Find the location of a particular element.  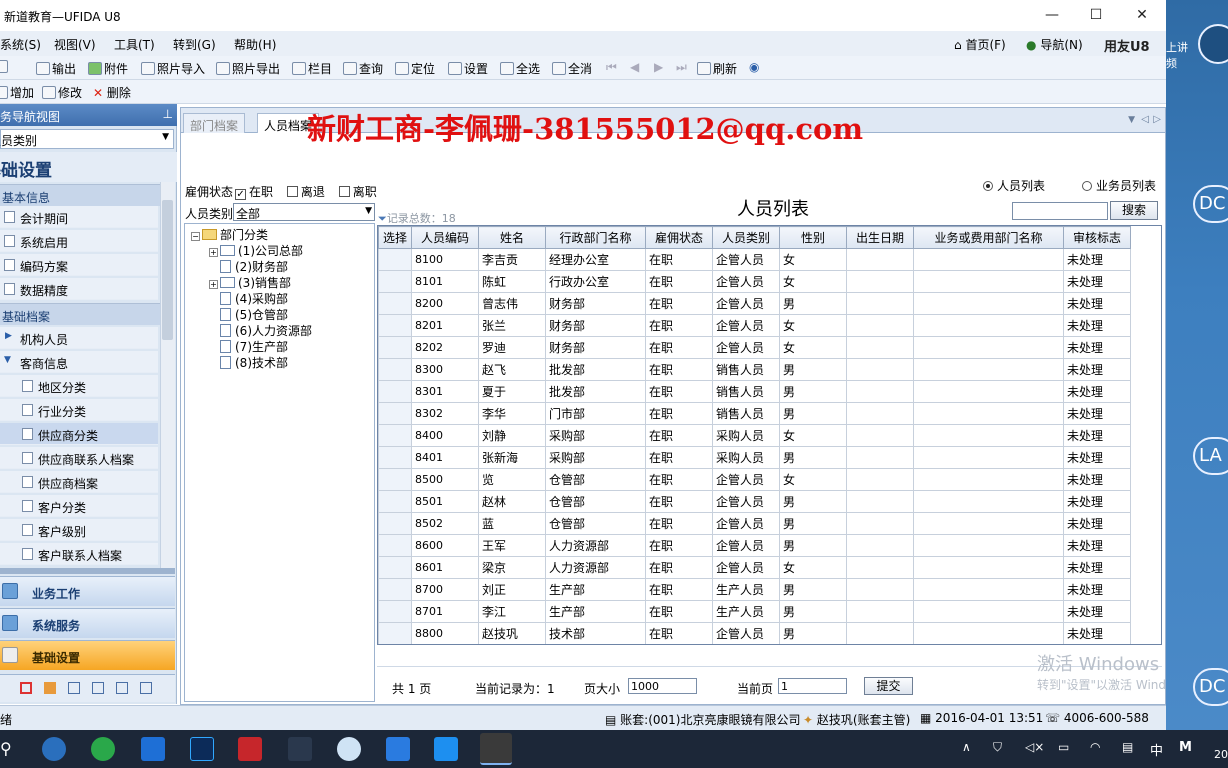

tree-node: (7)生产部 is located at coordinates (254, 346).